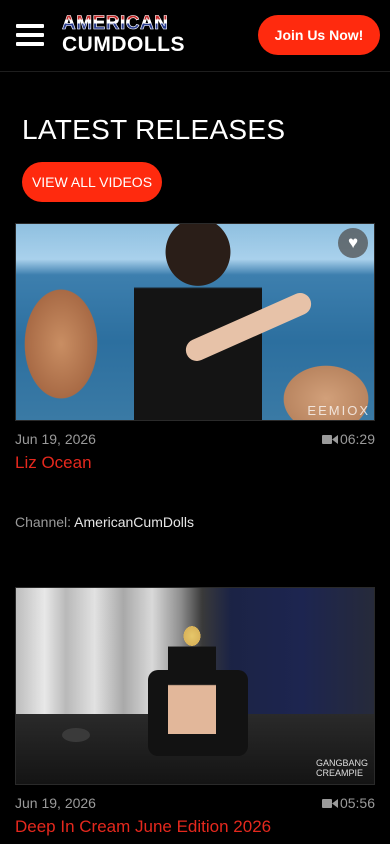 The height and width of the screenshot is (844, 390). Describe the element at coordinates (192, 679) in the screenshot. I see `thumbnail-image` at that location.